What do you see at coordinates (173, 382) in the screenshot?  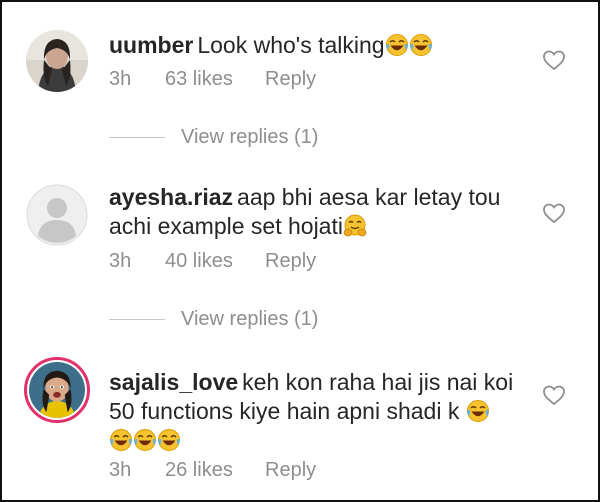 I see `comment-username: sajalis_love` at bounding box center [173, 382].